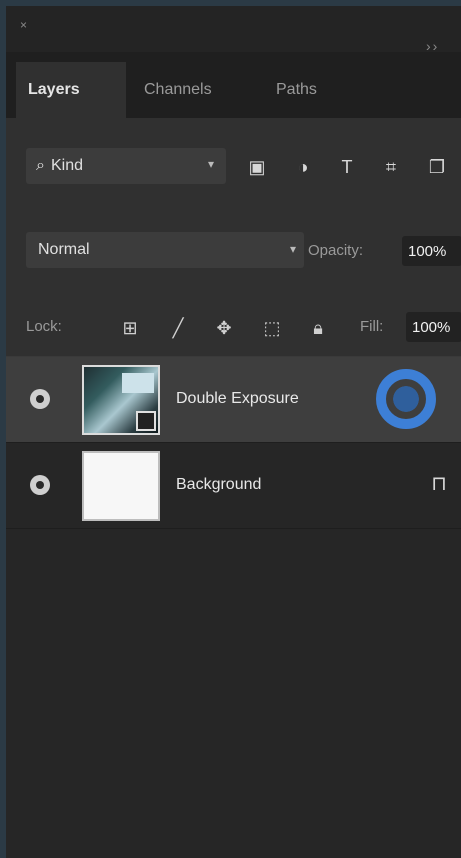 The image size is (461, 858). I want to click on lock-label: Lock:, so click(44, 326).